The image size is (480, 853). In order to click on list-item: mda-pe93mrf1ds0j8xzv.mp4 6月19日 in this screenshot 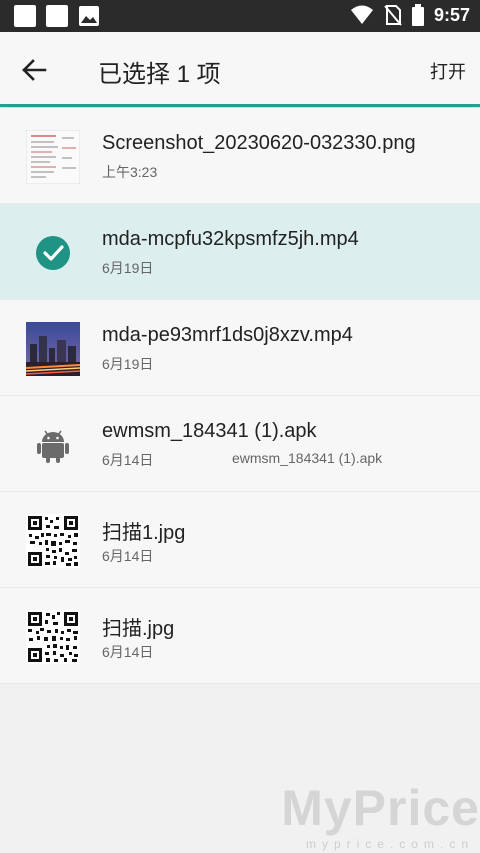, I will do `click(240, 348)`.